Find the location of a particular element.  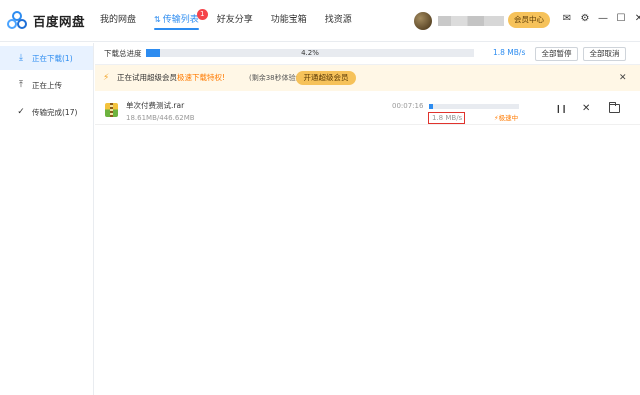

nav-friend-share: 好友分享 is located at coordinates (235, 21).